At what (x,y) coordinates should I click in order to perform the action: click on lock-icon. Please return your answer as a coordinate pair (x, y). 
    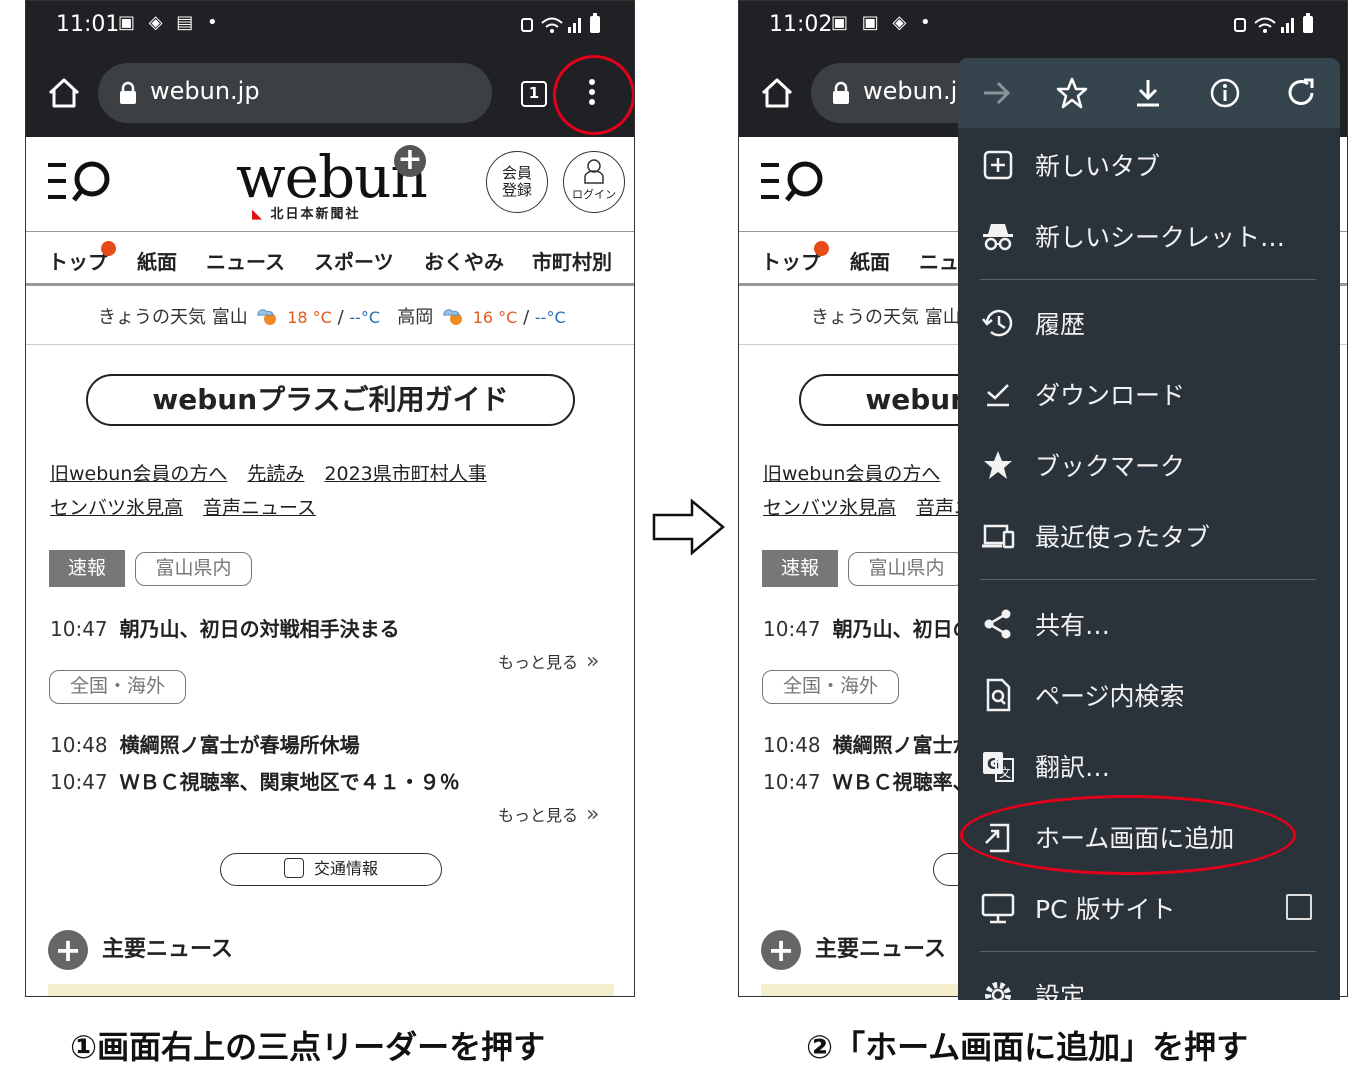
    Looking at the image, I should click on (841, 92).